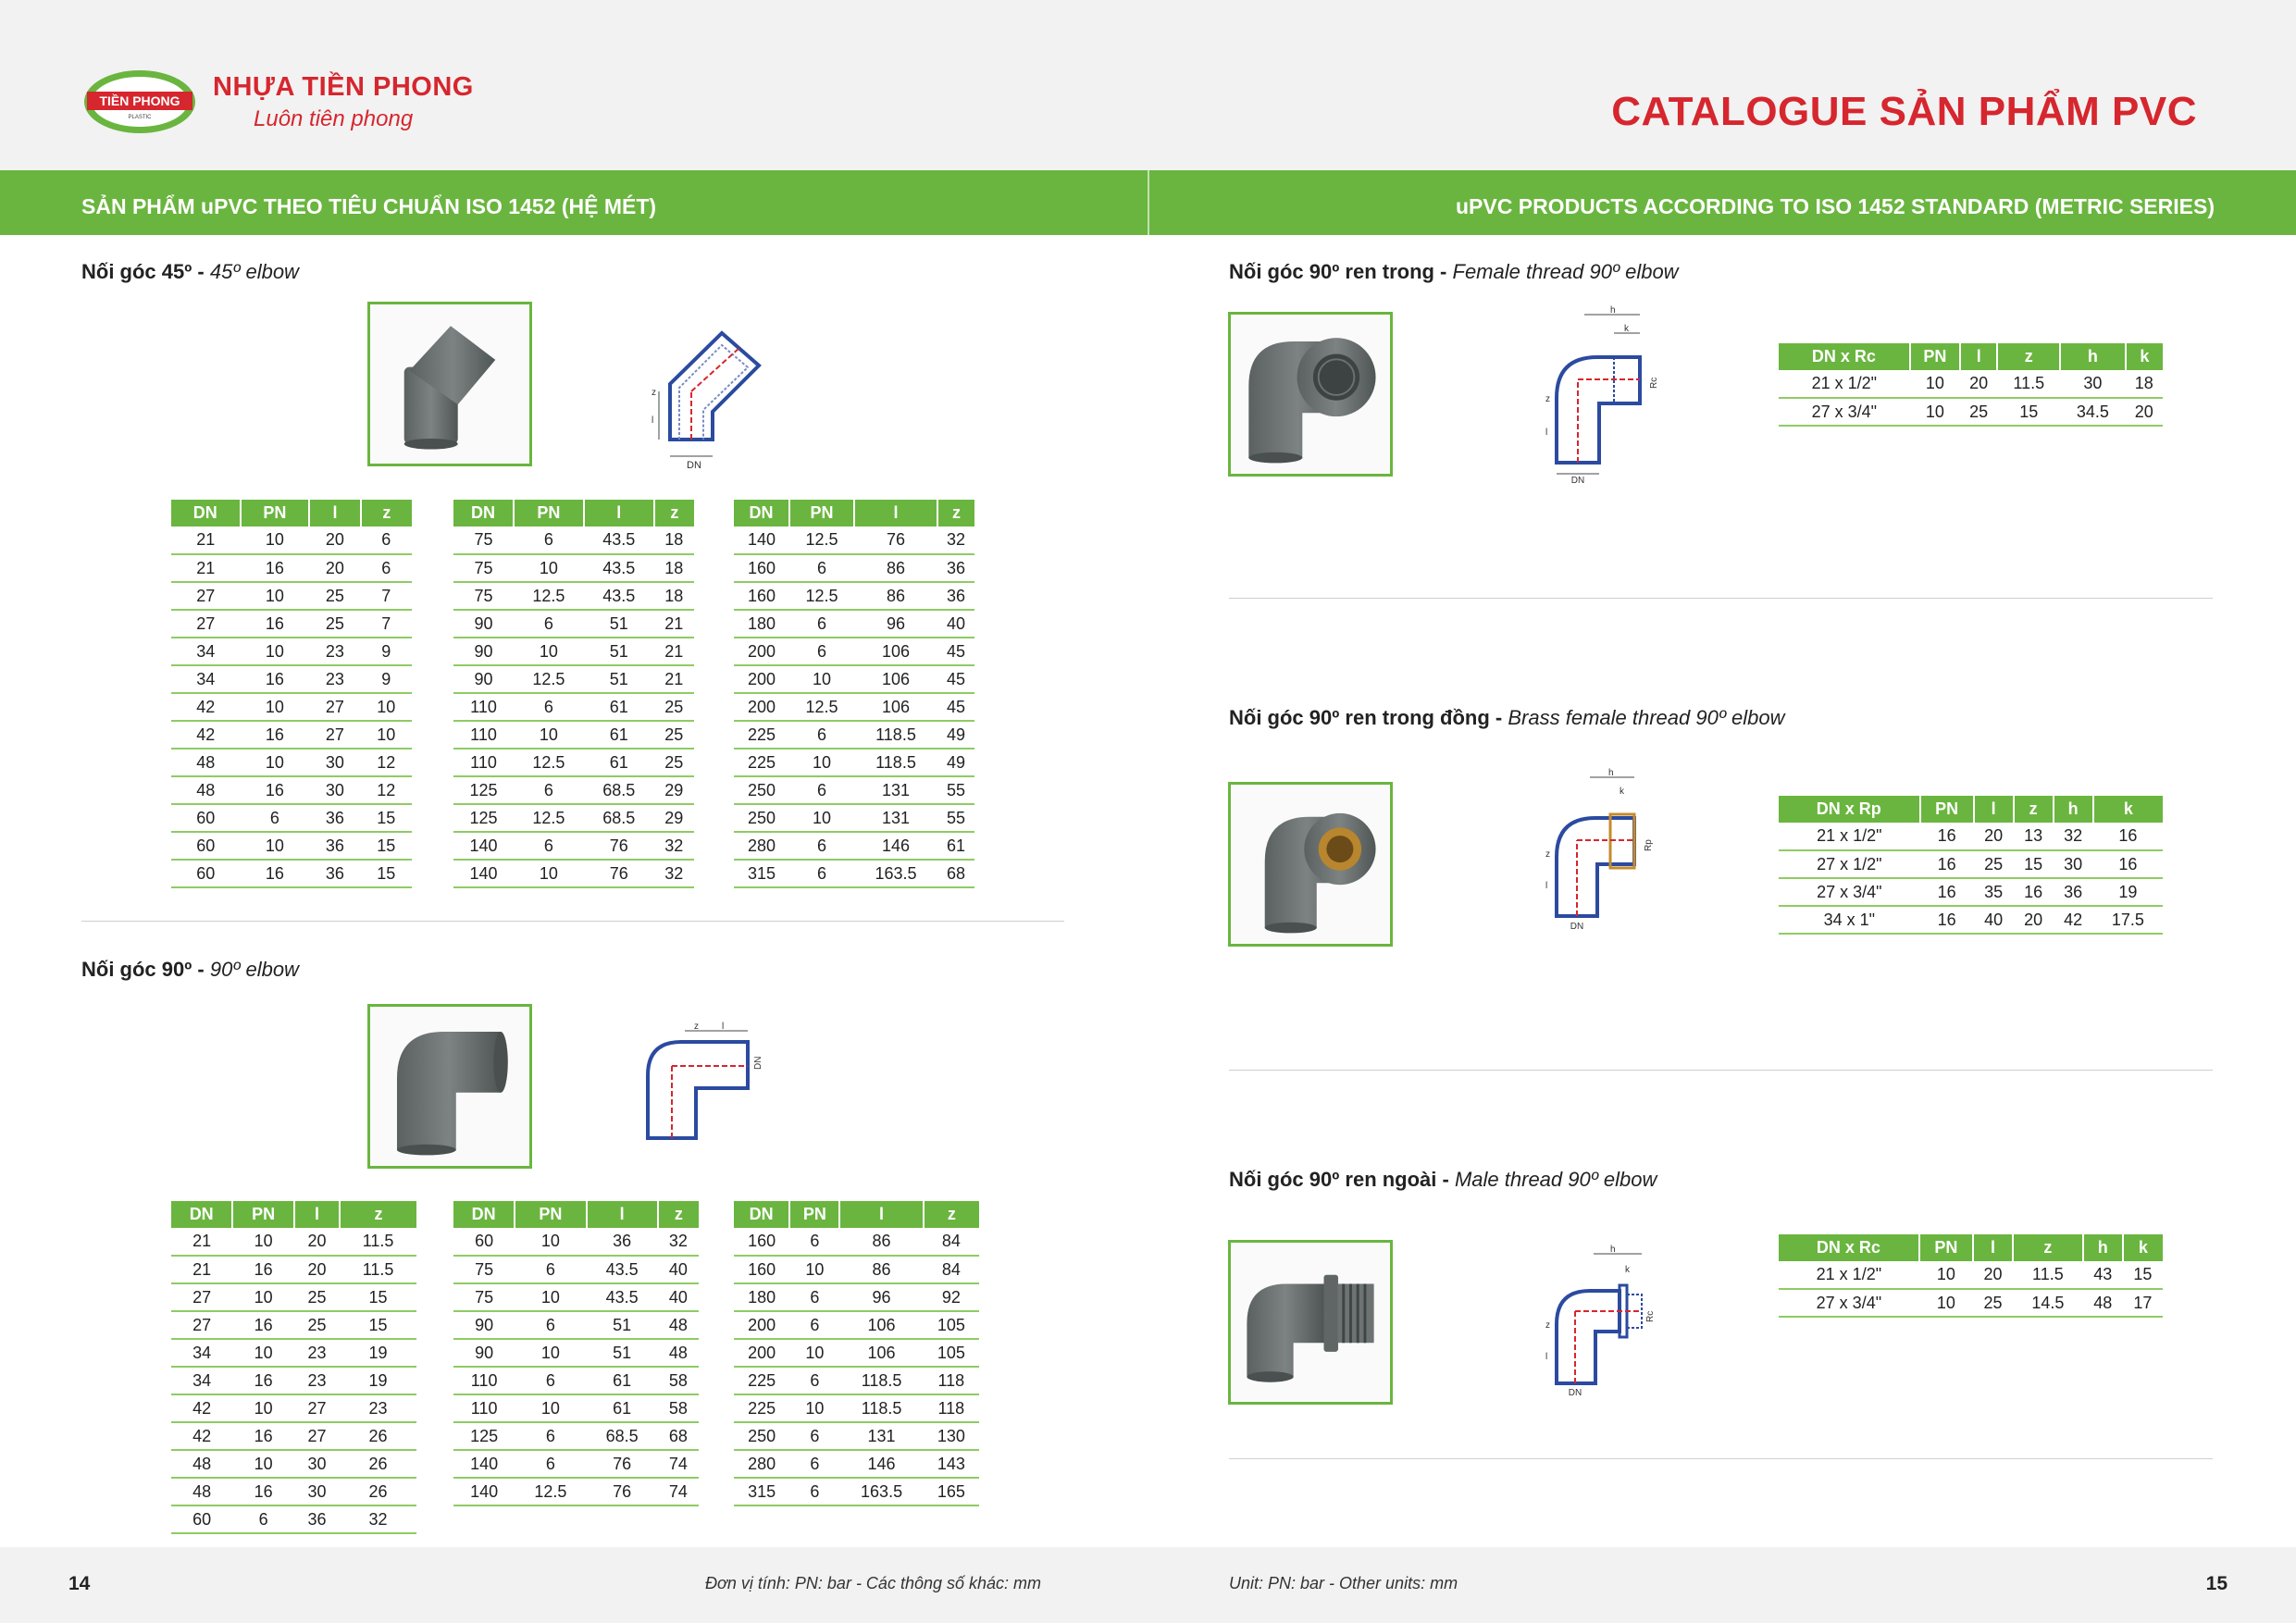 This screenshot has width=2296, height=1623. What do you see at coordinates (202, 1297) in the screenshot?
I see `table-cell: 27` at bounding box center [202, 1297].